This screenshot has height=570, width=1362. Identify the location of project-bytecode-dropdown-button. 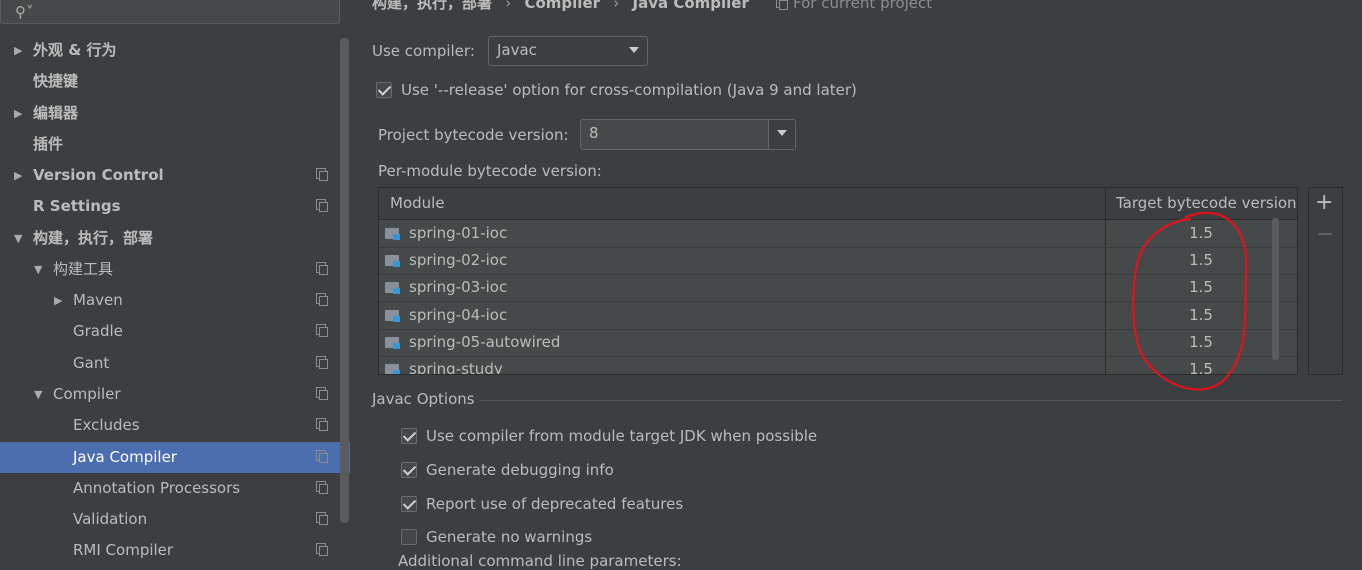
(781, 134).